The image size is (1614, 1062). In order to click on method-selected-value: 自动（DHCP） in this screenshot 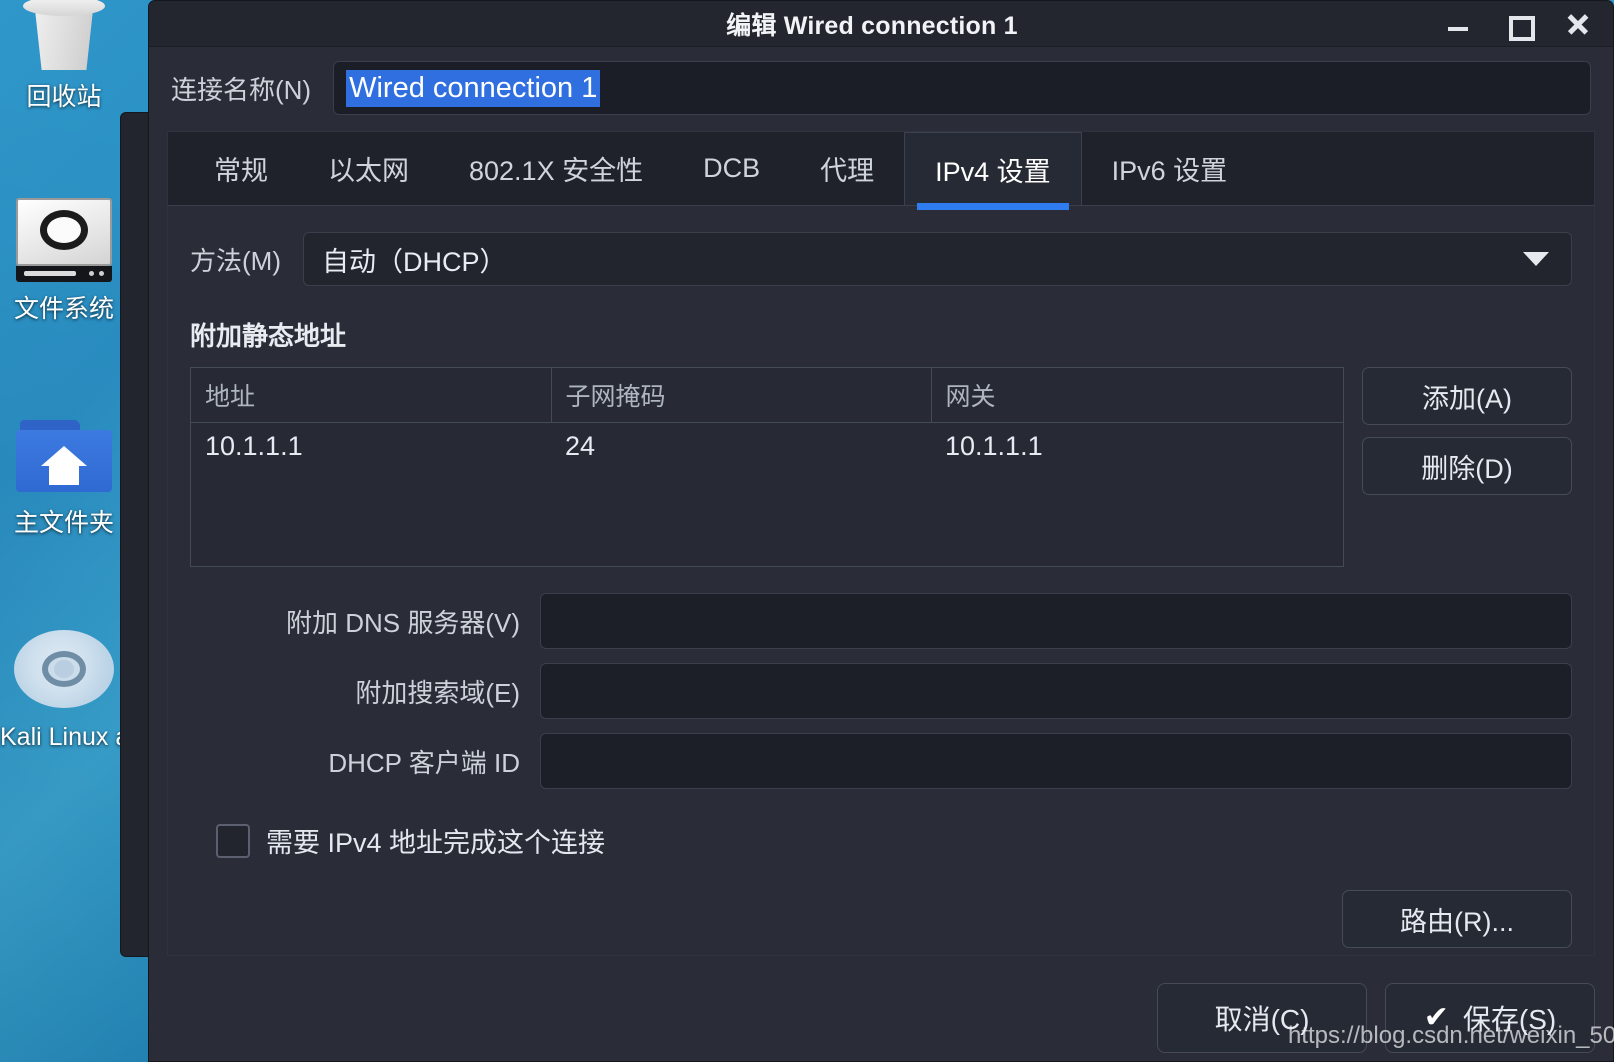, I will do `click(414, 261)`.